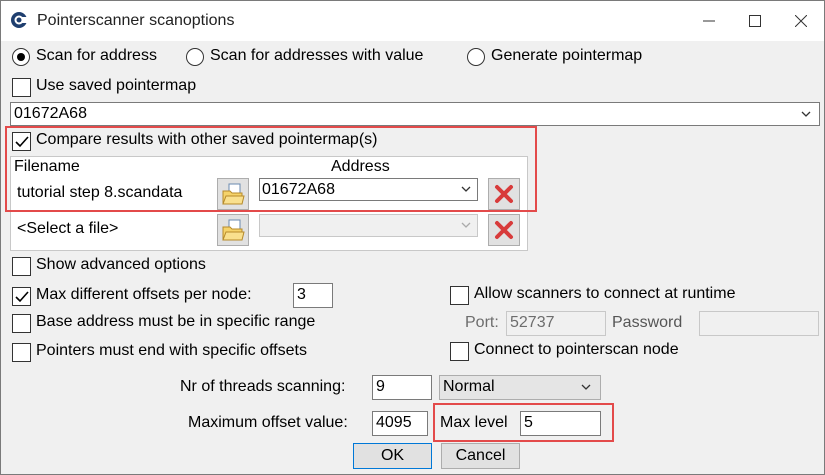  What do you see at coordinates (605, 293) in the screenshot?
I see `allow-scanners-label: Allow scanners to connect at runtime` at bounding box center [605, 293].